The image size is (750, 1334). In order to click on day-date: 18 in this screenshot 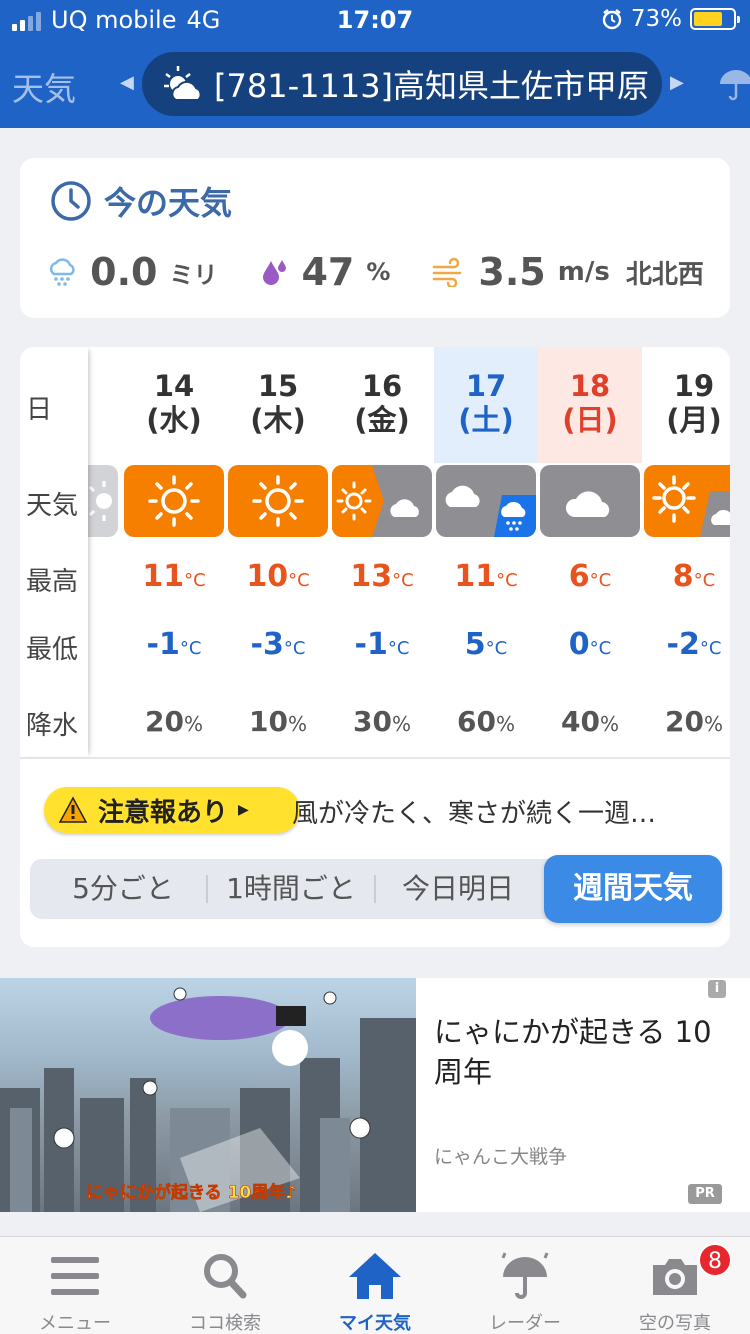, I will do `click(590, 386)`.